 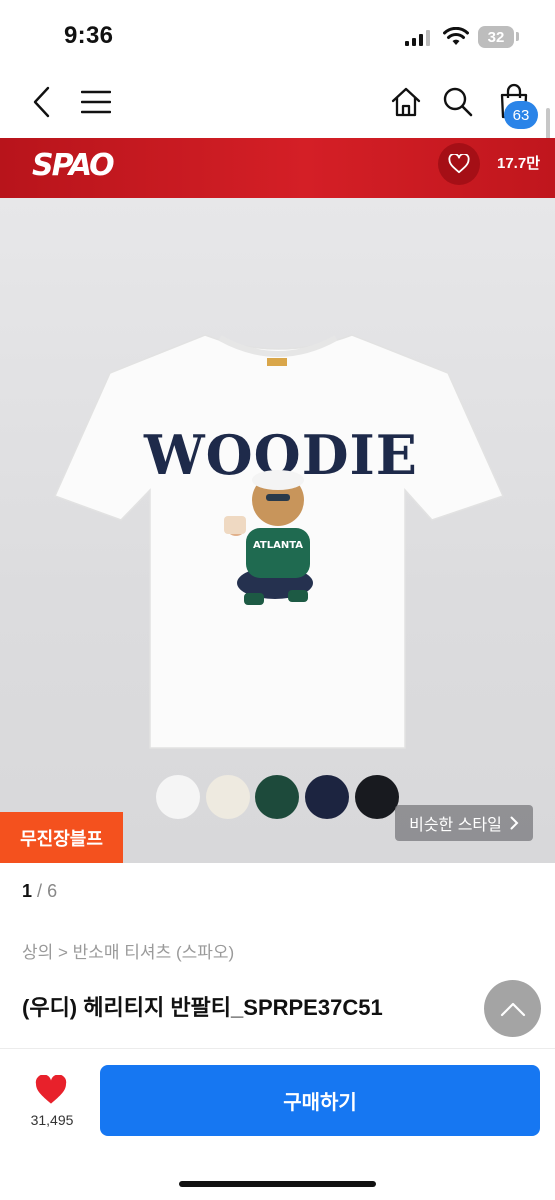 I want to click on brand-logo: SPAO, so click(x=73, y=165).